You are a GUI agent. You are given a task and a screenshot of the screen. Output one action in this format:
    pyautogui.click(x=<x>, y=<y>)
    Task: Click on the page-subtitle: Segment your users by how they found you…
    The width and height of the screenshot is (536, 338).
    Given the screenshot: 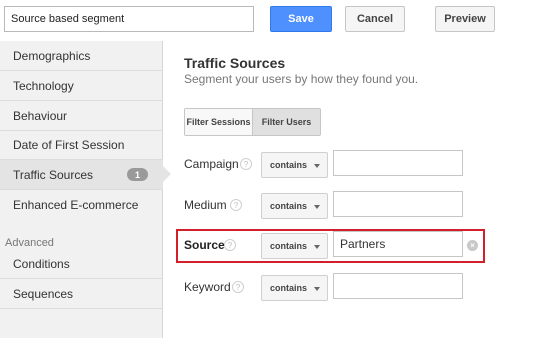 What is the action you would take?
    pyautogui.click(x=301, y=79)
    